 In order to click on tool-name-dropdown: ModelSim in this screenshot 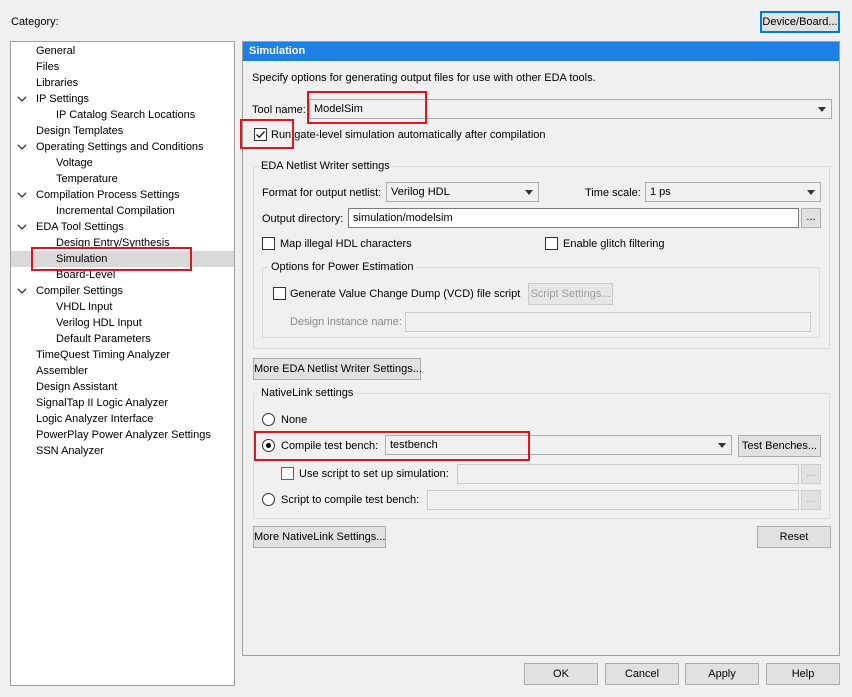, I will do `click(570, 109)`.